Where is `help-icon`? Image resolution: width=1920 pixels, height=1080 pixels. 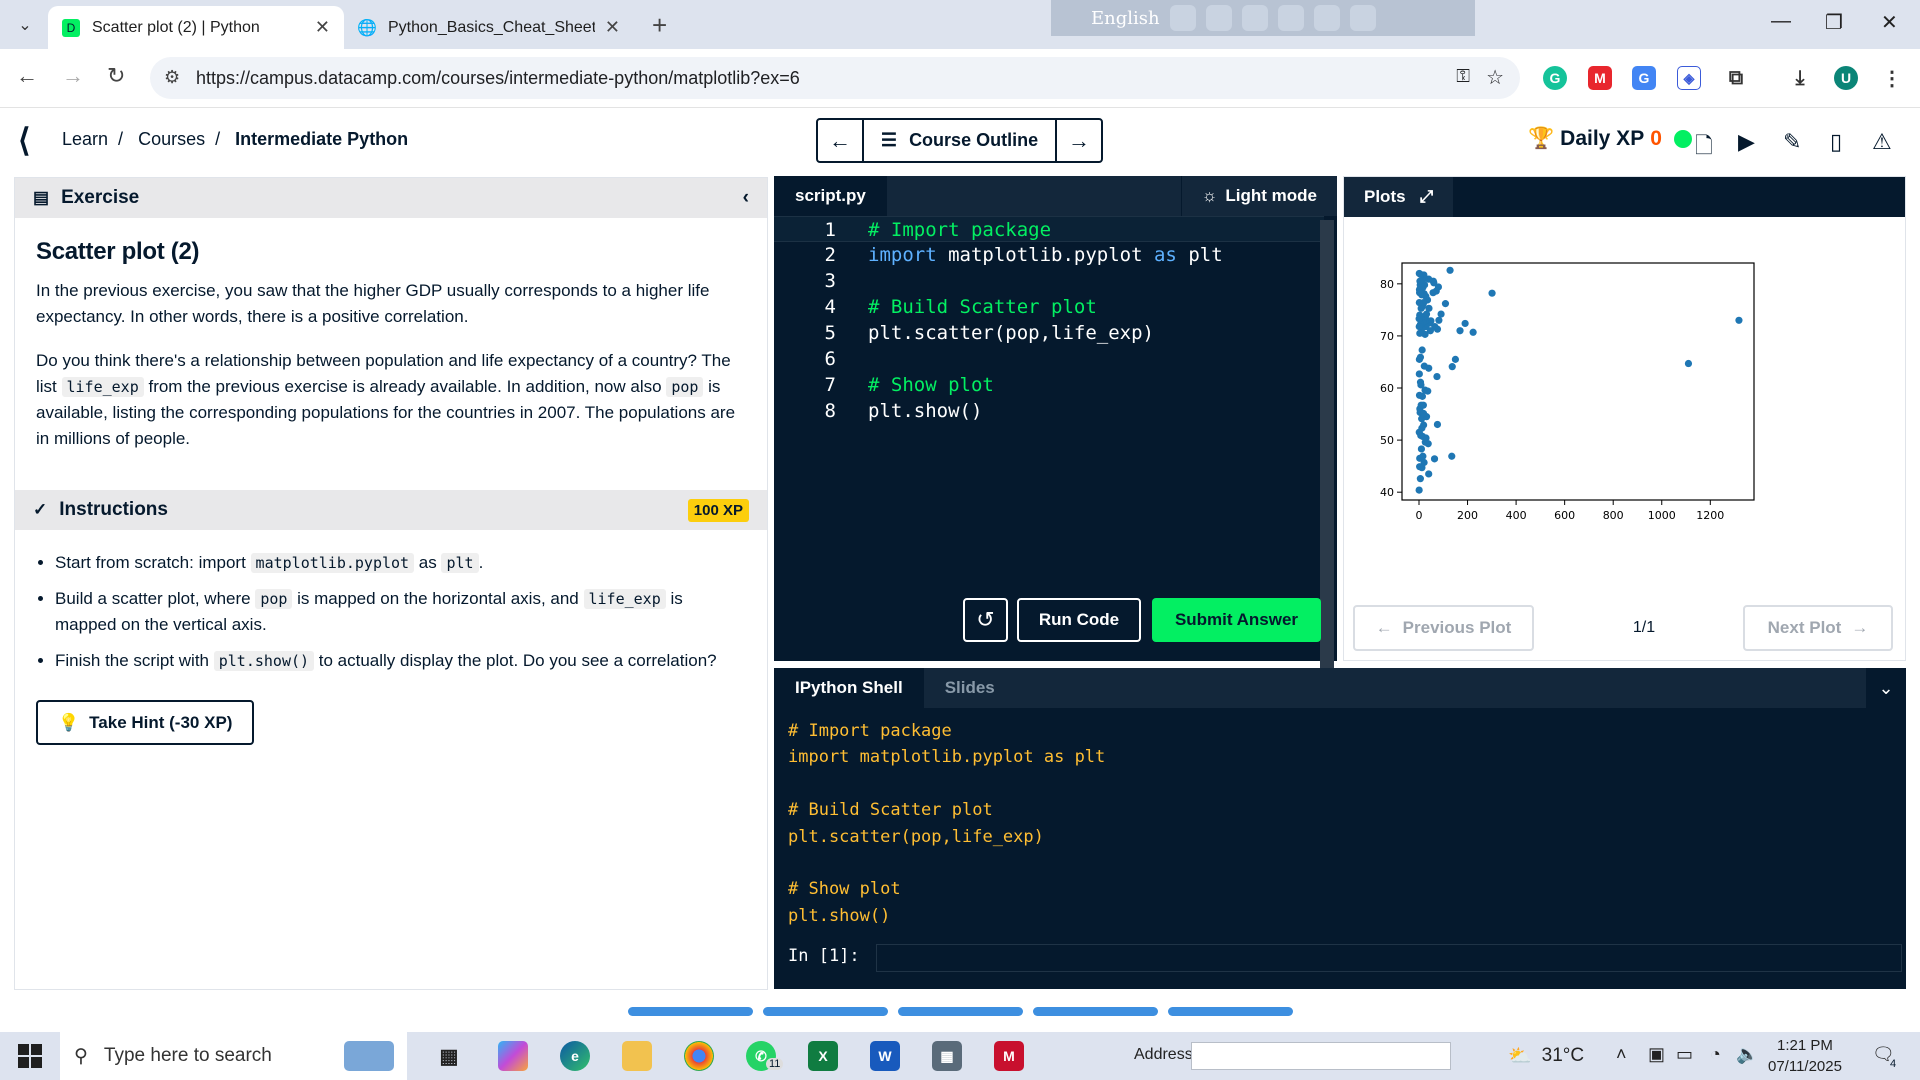 help-icon is located at coordinates (1326, 18).